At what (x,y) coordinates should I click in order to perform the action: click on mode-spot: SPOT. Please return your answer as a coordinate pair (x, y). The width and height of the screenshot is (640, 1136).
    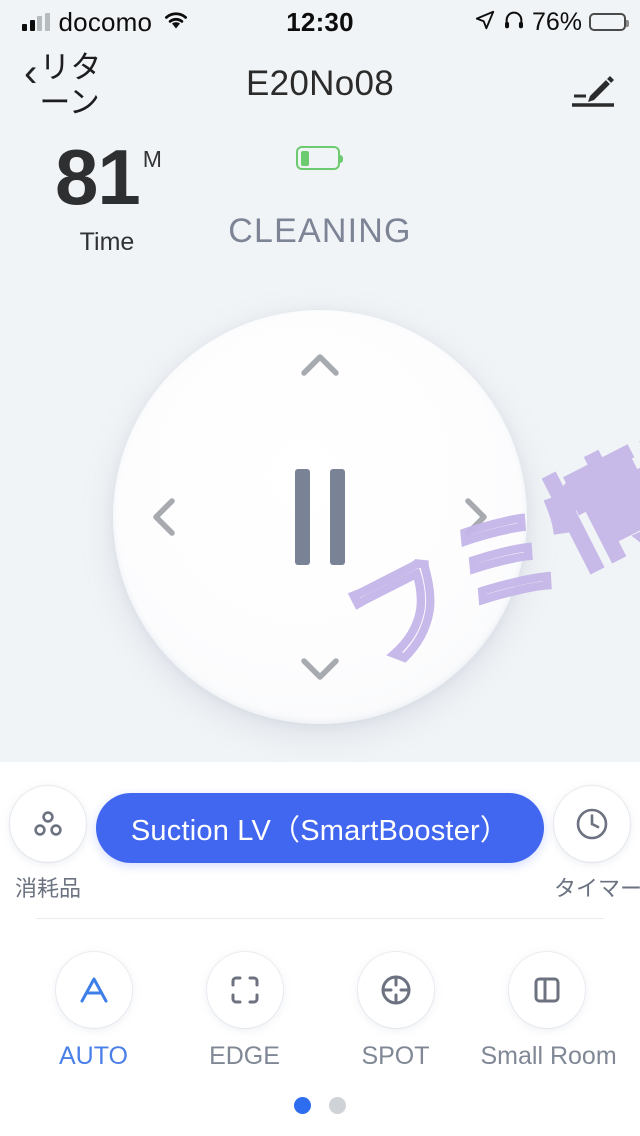
    Looking at the image, I should click on (396, 1011).